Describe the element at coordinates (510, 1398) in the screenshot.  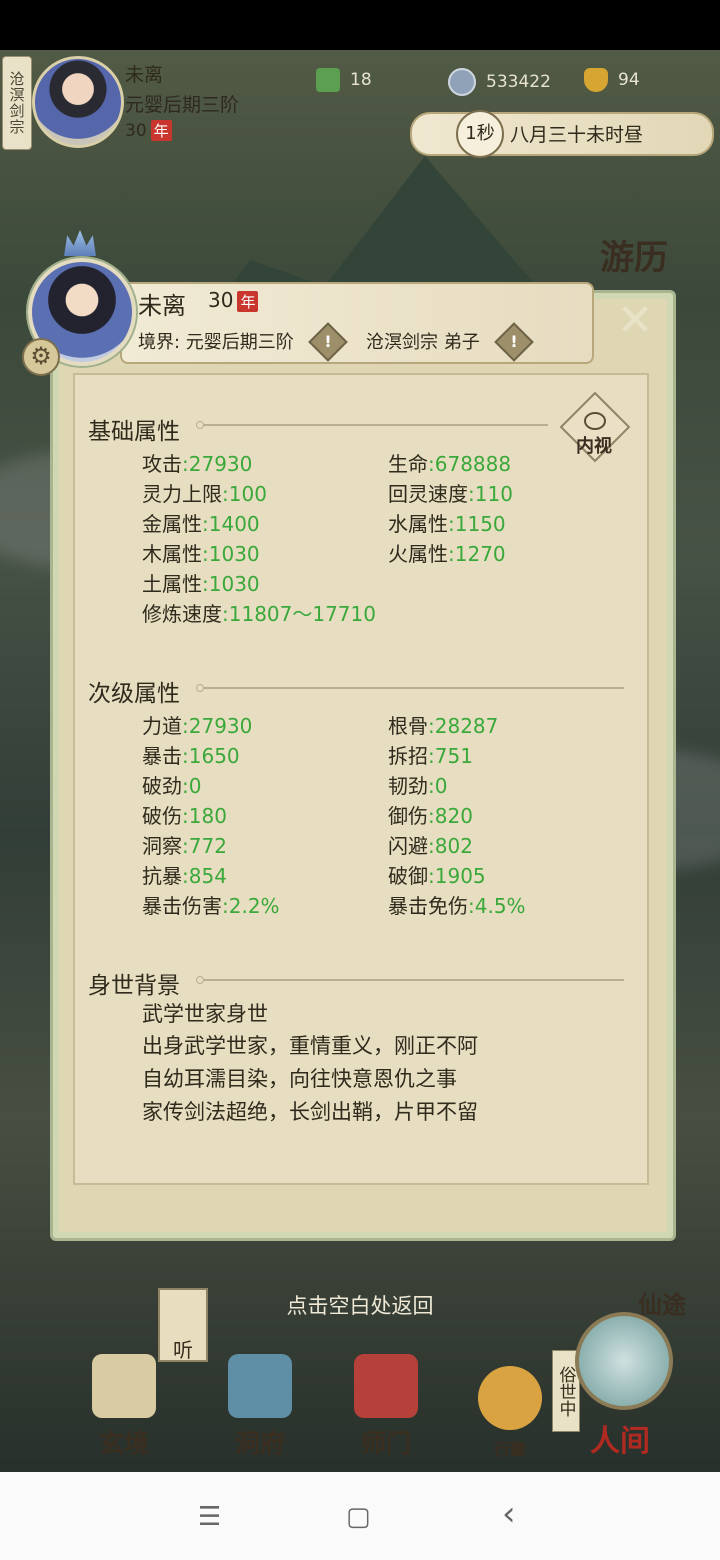
I see `bag-icon` at that location.